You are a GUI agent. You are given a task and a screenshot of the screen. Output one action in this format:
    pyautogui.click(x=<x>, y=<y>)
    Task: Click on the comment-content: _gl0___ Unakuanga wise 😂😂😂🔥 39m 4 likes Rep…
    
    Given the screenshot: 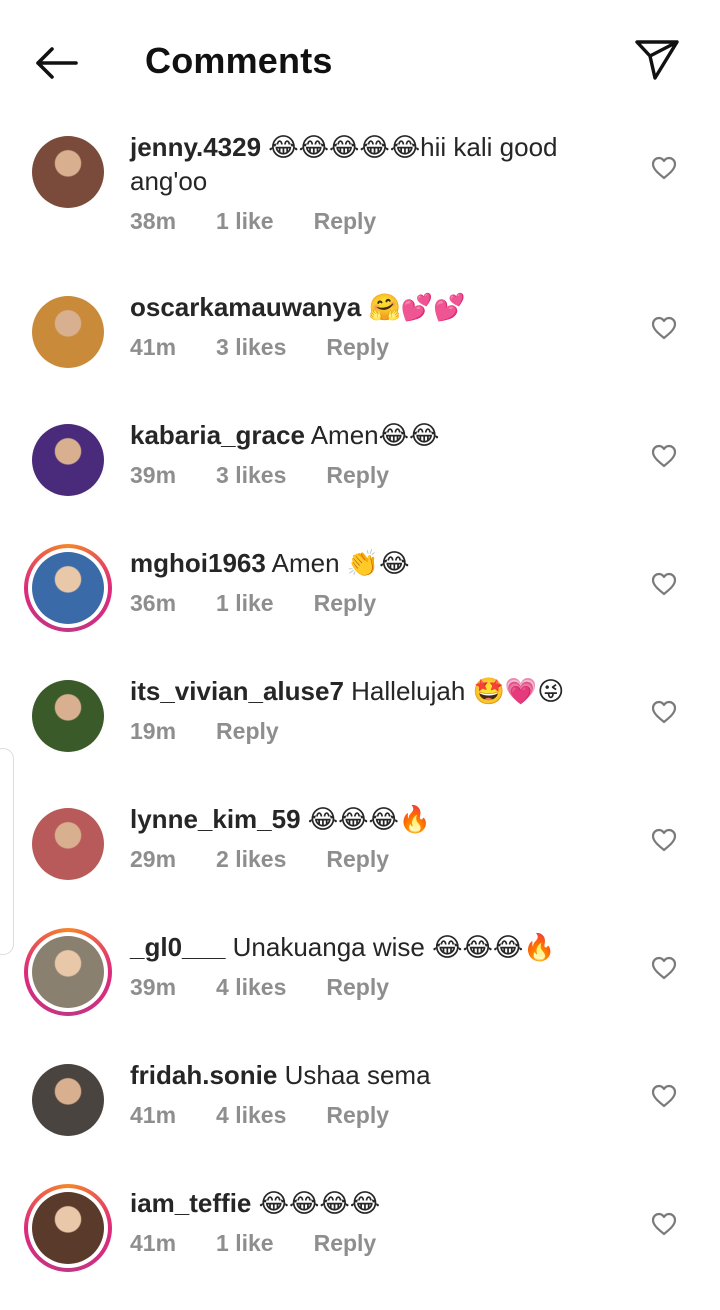 What is the action you would take?
    pyautogui.click(x=375, y=965)
    